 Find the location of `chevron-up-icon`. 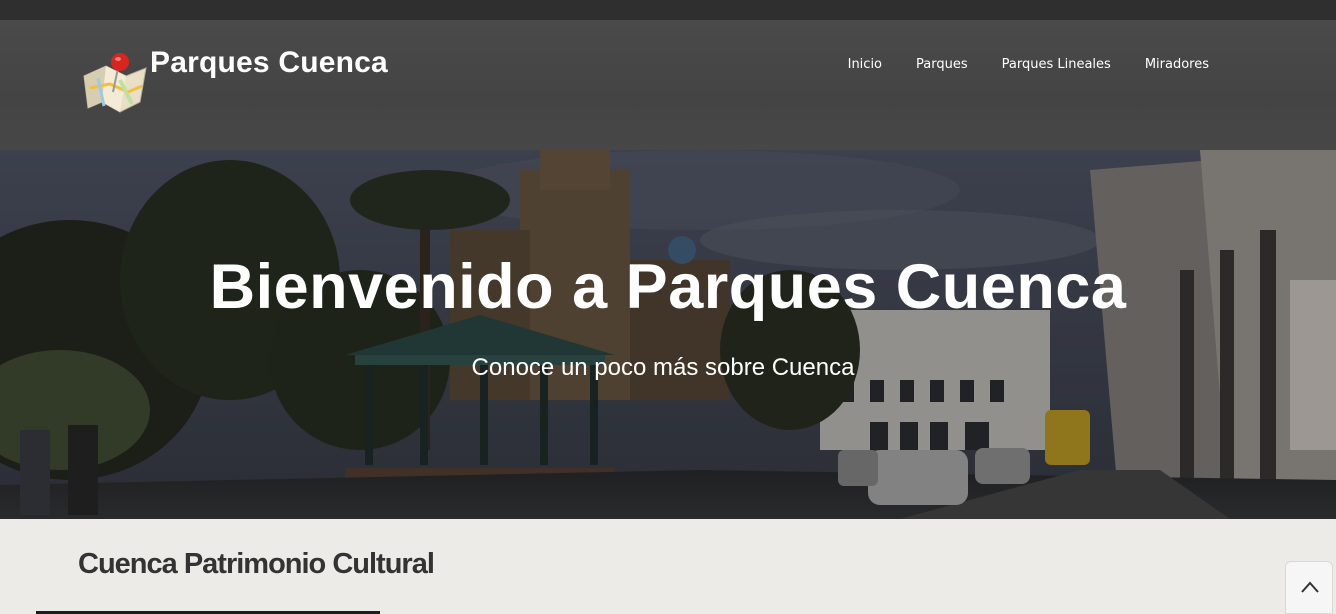

chevron-up-icon is located at coordinates (1310, 587).